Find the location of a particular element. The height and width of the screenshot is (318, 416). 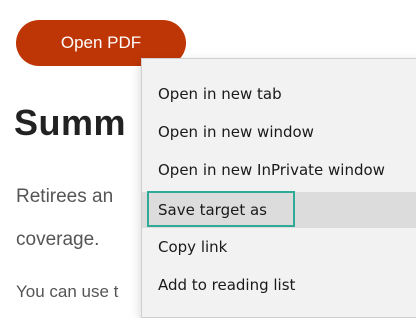

menu-item-open-in-new-tab: Open in new tab is located at coordinates (279, 94).